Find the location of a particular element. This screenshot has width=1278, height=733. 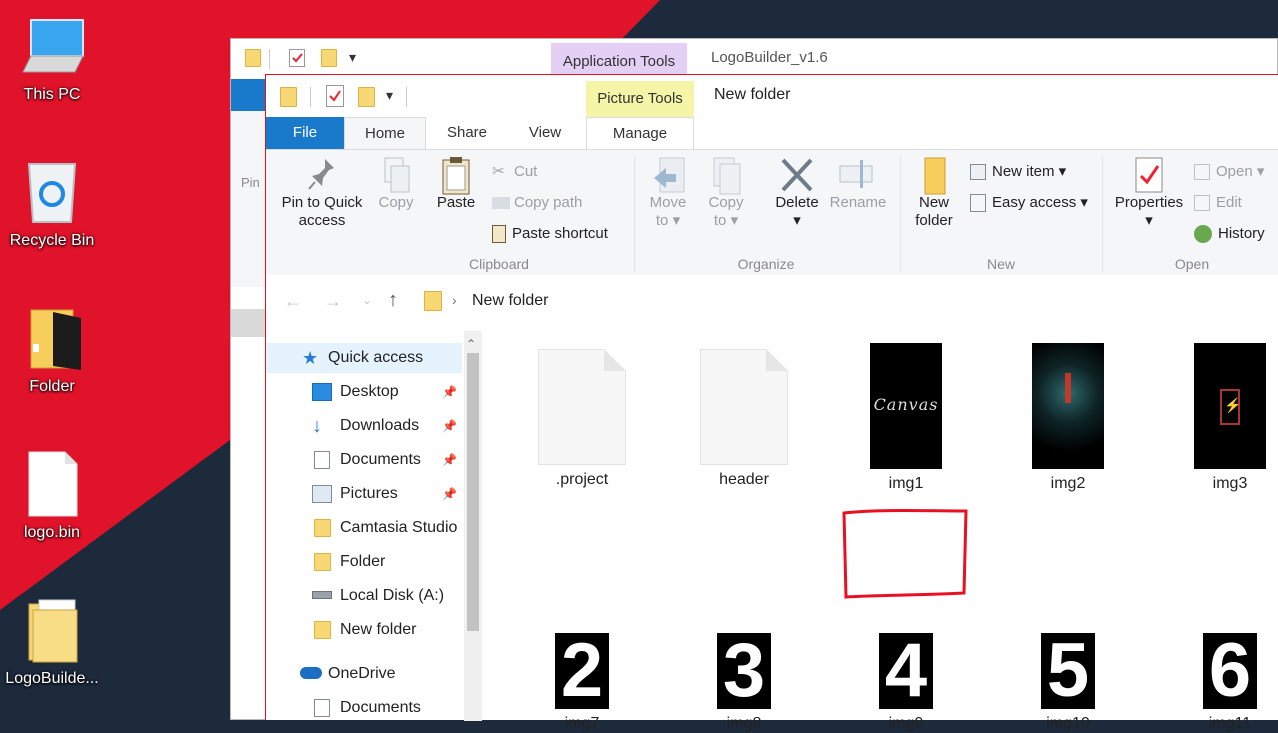

back-arrow-icon: ← is located at coordinates (293, 301).